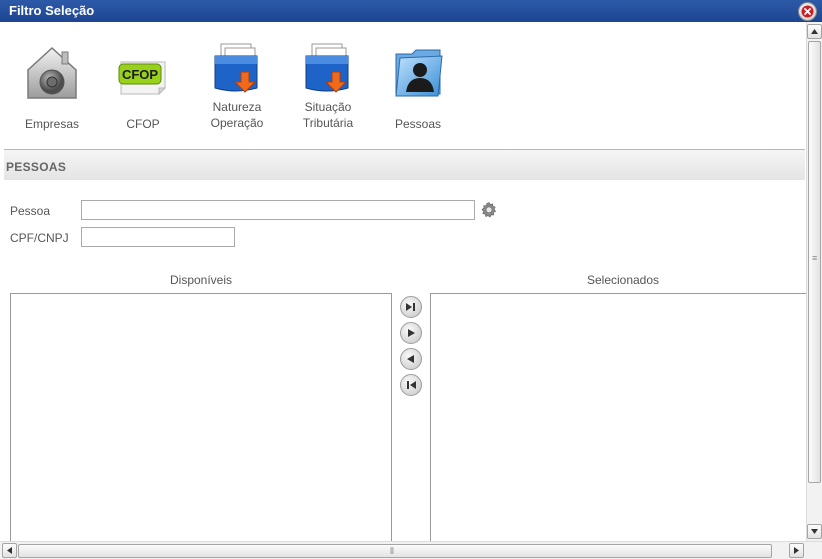  Describe the element at coordinates (623, 280) in the screenshot. I see `selected-list-label: Selecionados` at that location.